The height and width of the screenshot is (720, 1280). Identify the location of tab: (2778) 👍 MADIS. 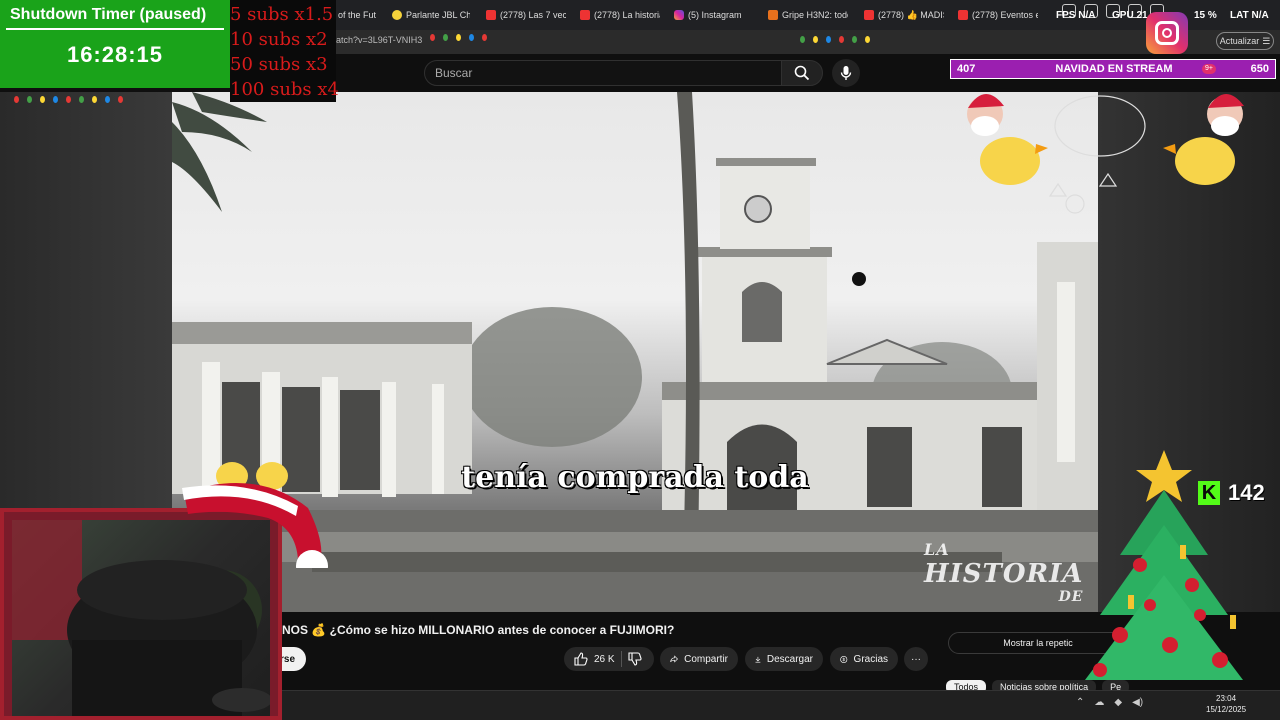
(904, 15).